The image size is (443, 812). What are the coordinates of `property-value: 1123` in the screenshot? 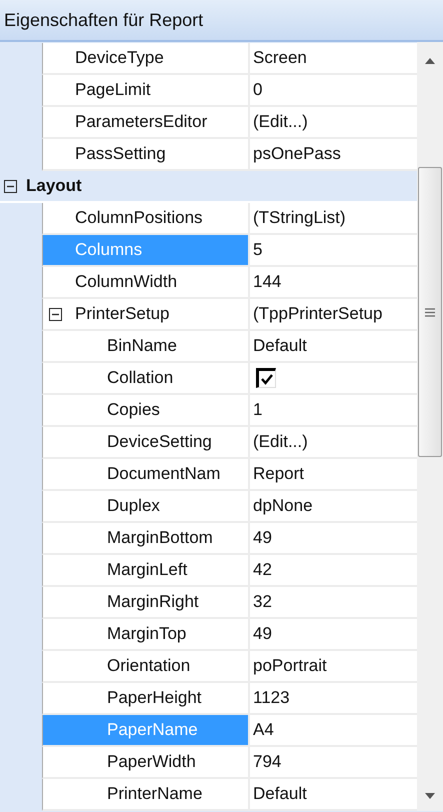 It's located at (271, 698).